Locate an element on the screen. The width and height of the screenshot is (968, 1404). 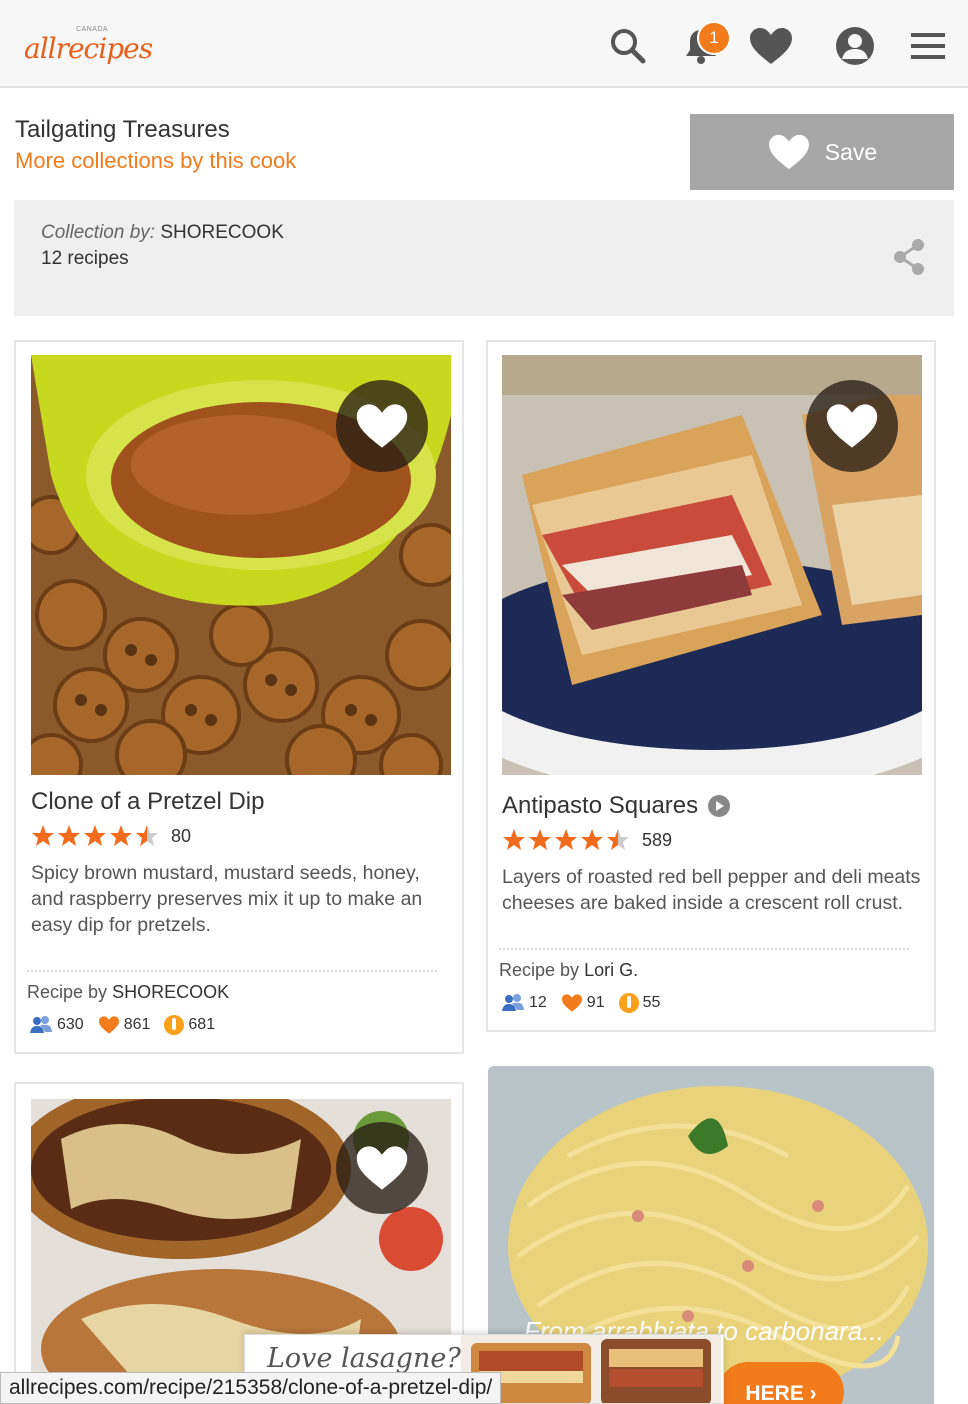
logo-wordmark: allrecipes is located at coordinates (88, 48).